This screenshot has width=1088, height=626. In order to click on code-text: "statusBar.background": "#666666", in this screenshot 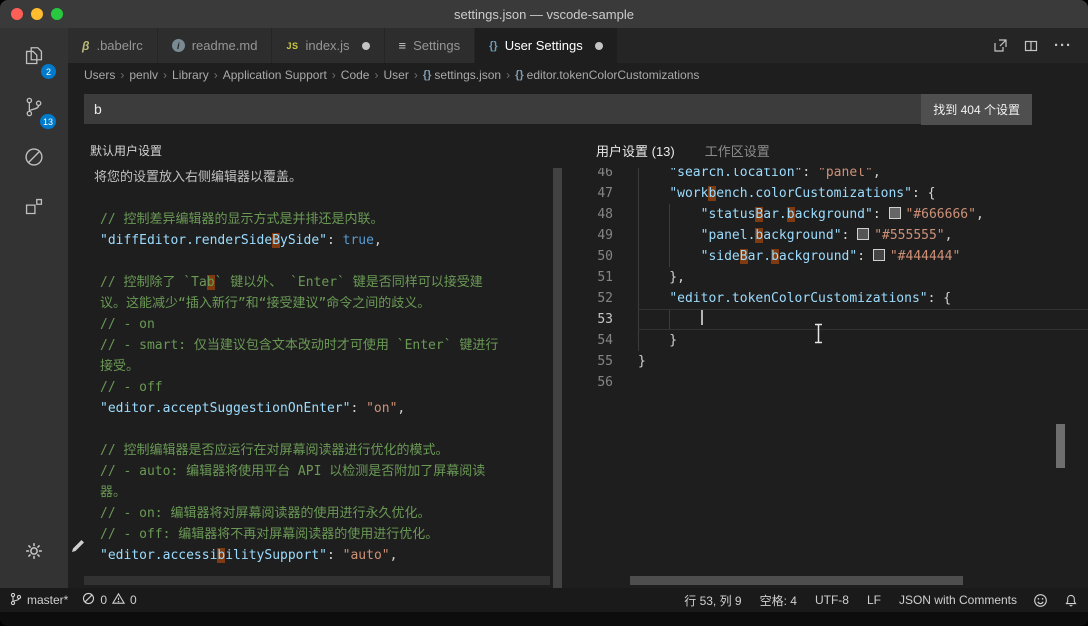, I will do `click(863, 214)`.